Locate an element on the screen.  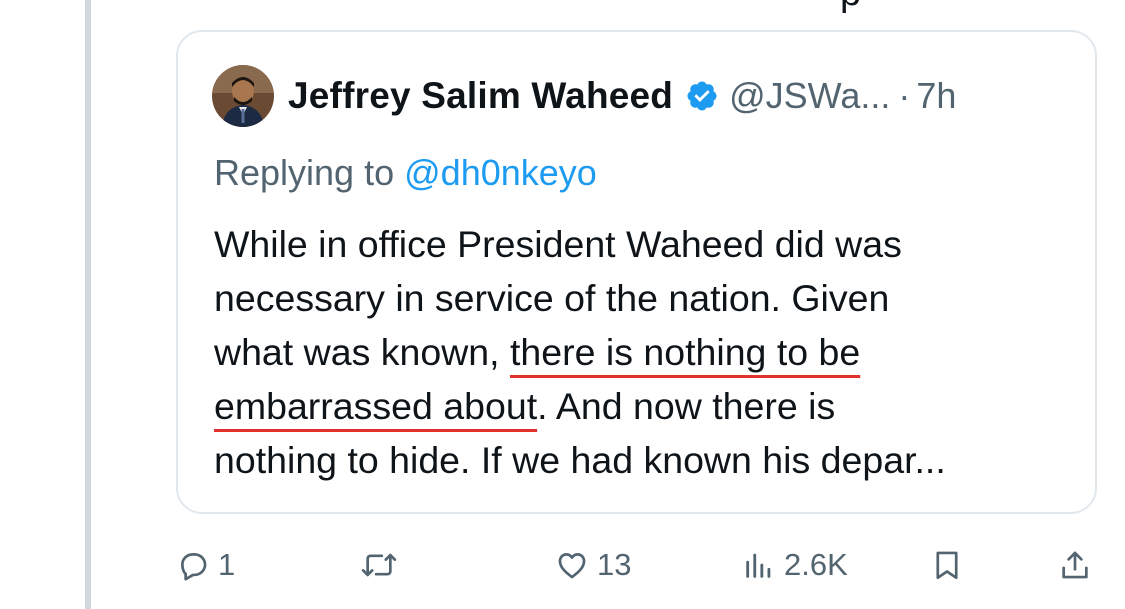
tweet-action-bar: 1 13 2.6K is located at coordinates (562, 565).